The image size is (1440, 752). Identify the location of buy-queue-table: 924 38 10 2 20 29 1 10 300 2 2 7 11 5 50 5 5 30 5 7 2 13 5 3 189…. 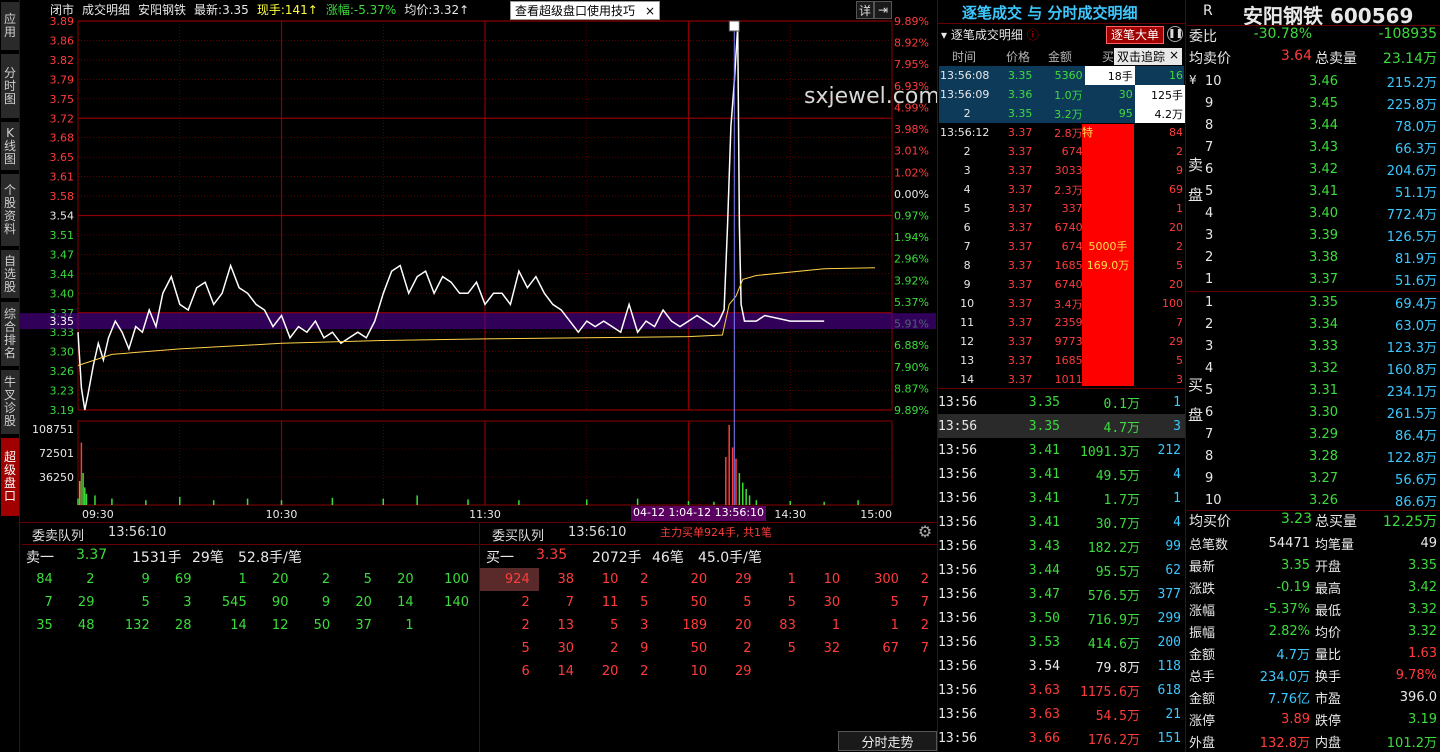
(709, 625).